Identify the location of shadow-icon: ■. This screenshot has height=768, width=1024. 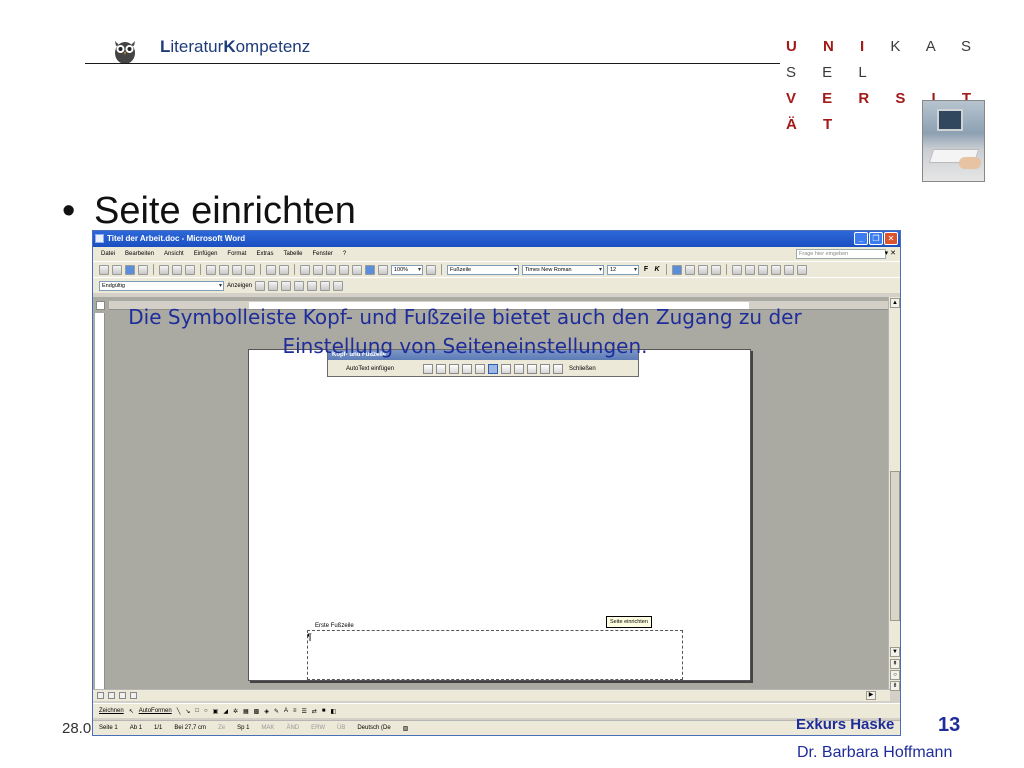
(324, 711).